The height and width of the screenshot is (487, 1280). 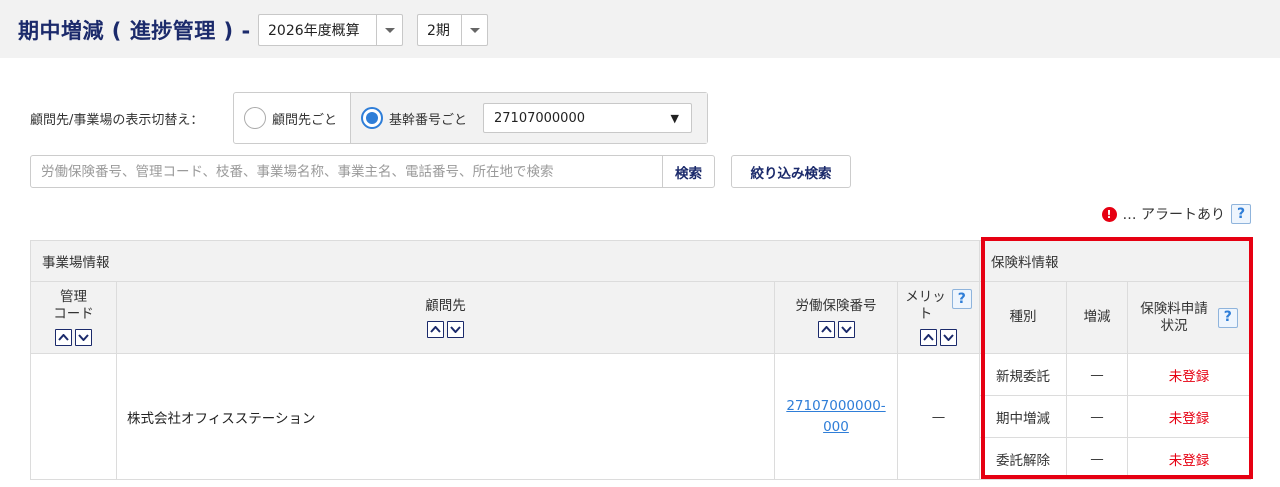 I want to click on period-value: 2期, so click(x=438, y=31).